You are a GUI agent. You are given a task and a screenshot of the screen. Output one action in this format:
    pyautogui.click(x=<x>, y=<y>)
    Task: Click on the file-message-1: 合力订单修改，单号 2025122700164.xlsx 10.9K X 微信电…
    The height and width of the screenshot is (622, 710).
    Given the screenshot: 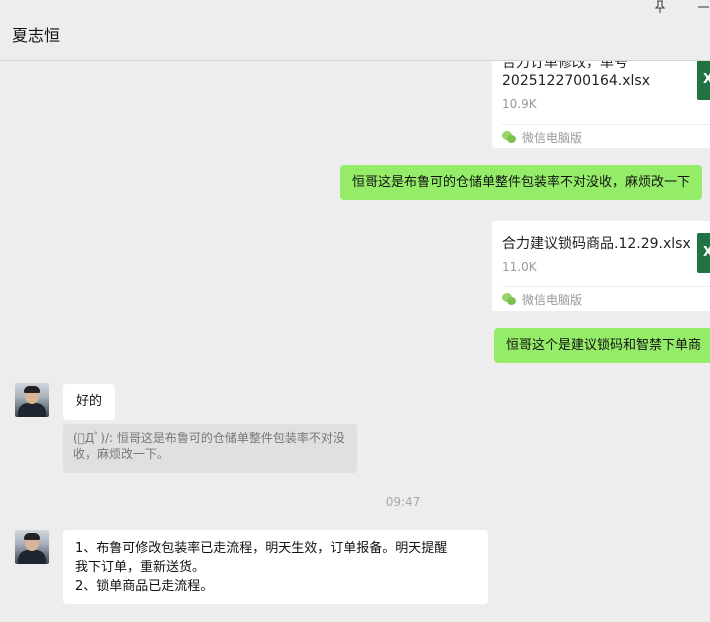 What is the action you would take?
    pyautogui.click(x=601, y=104)
    